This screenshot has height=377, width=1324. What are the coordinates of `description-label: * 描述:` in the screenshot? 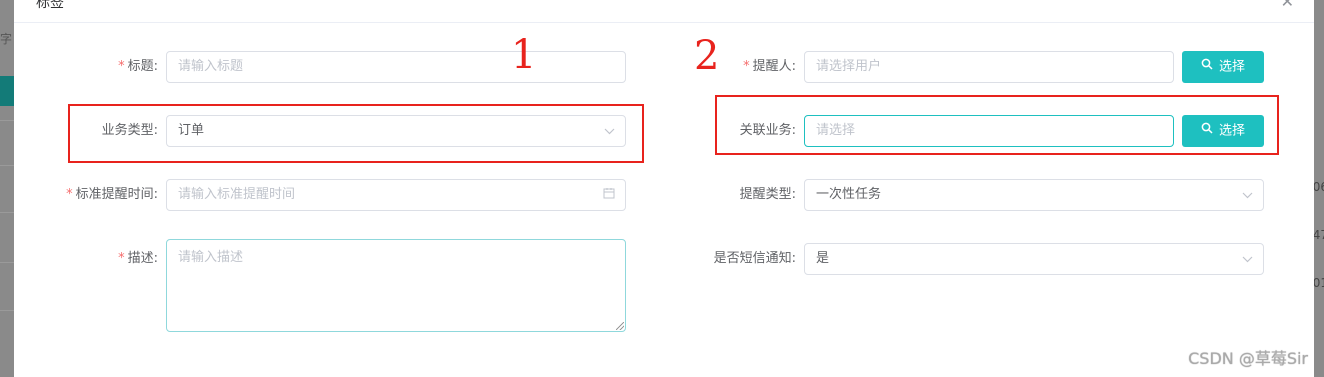 It's located at (106, 259).